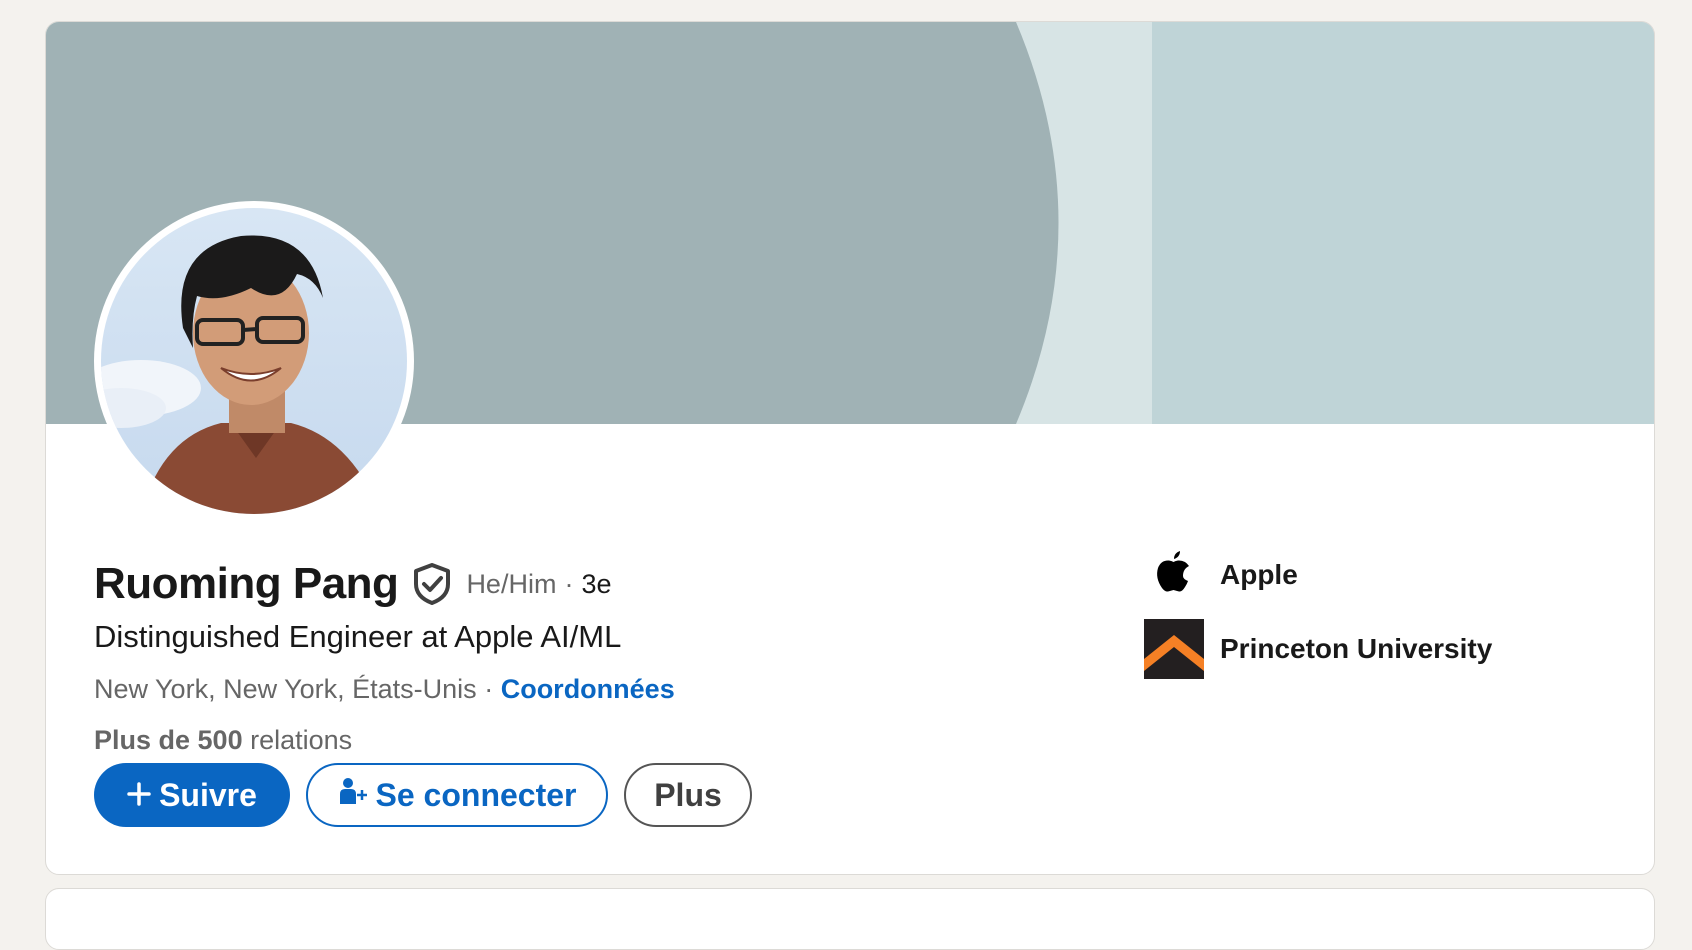  Describe the element at coordinates (511, 583) in the screenshot. I see `pronouns: He/Him` at that location.